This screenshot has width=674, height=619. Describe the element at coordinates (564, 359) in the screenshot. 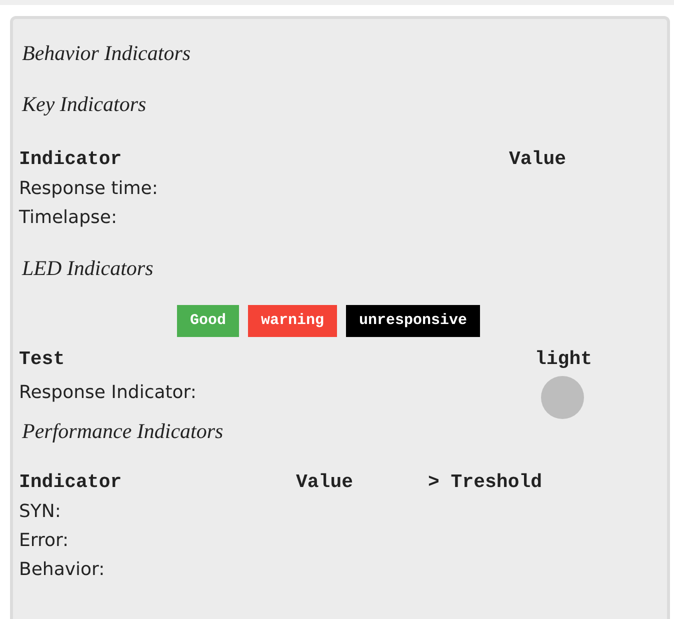

I see `column-header: light` at that location.